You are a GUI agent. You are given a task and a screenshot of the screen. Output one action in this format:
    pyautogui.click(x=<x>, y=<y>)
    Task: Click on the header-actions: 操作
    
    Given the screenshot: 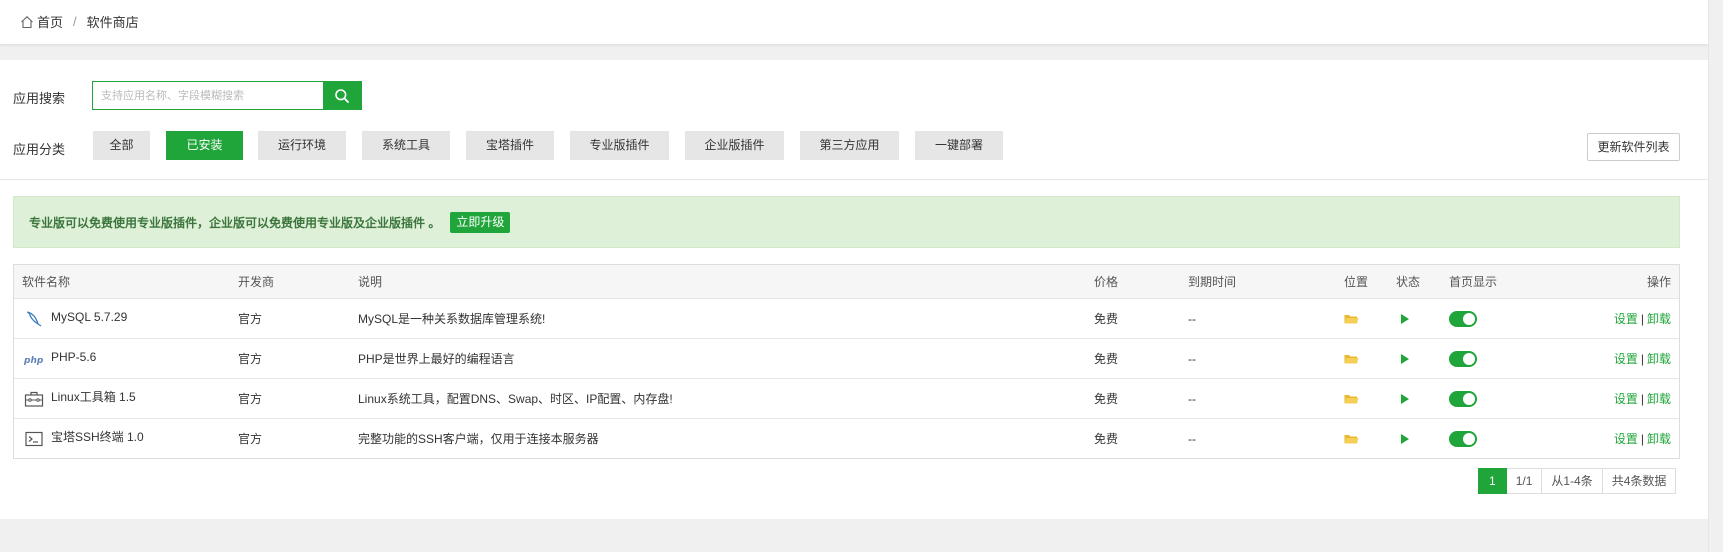 What is the action you would take?
    pyautogui.click(x=1658, y=282)
    